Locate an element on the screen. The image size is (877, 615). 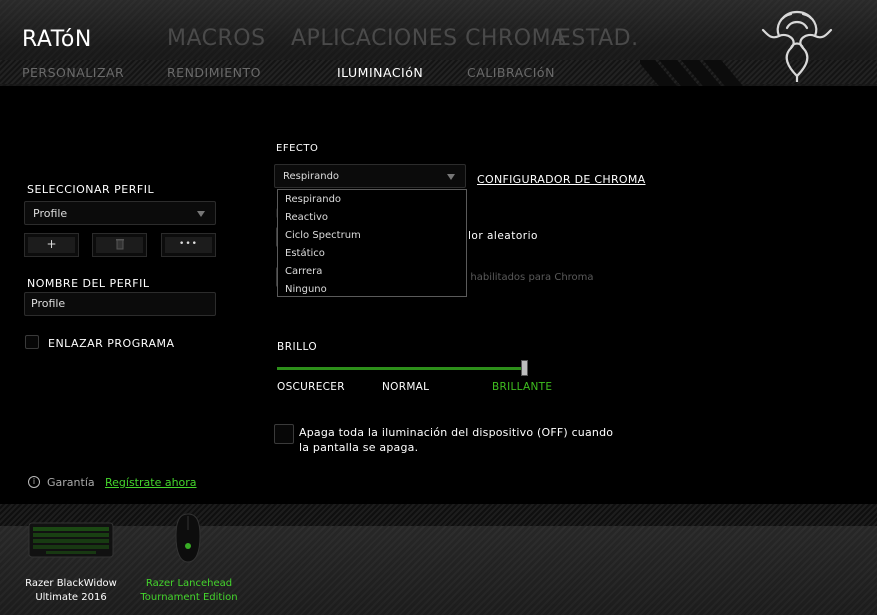
add-profile-button: + is located at coordinates (51, 245).